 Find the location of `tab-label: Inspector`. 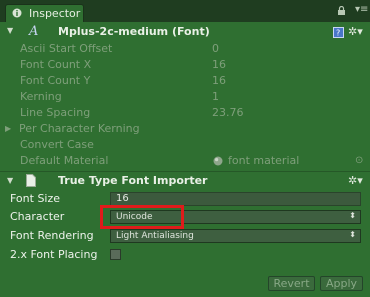

tab-label: Inspector is located at coordinates (55, 13).